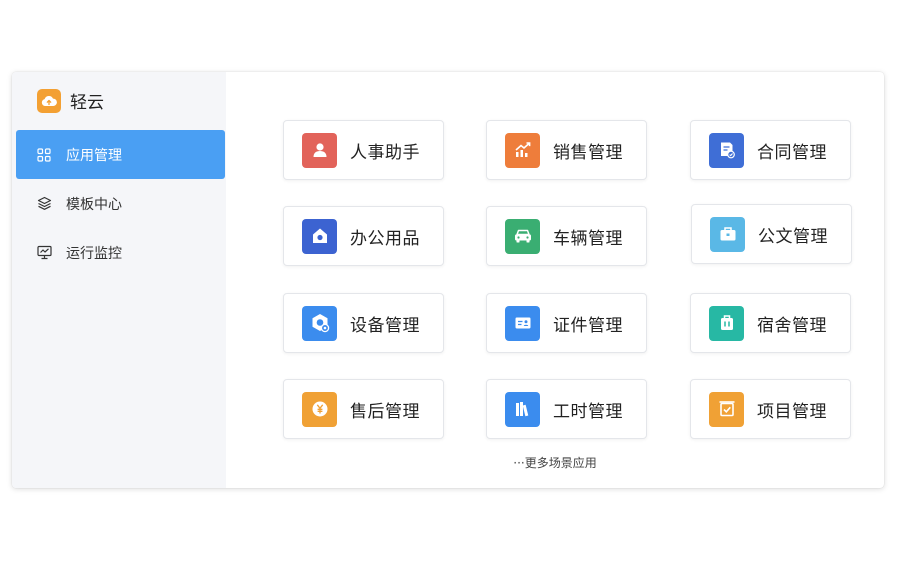 This screenshot has height=563, width=900. I want to click on app-card-document-management: 公文管理, so click(771, 234).